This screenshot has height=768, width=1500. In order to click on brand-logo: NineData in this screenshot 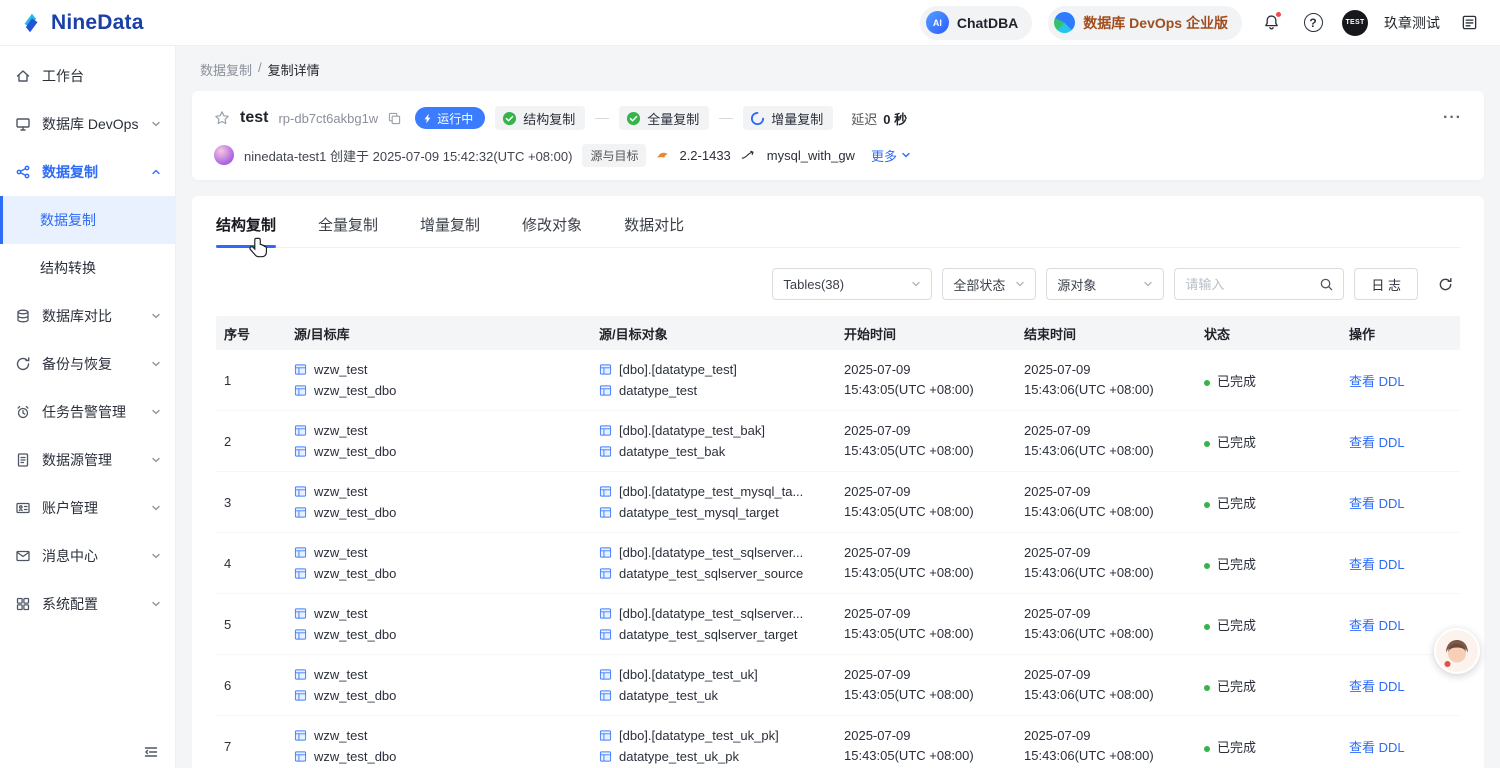, I will do `click(81, 23)`.